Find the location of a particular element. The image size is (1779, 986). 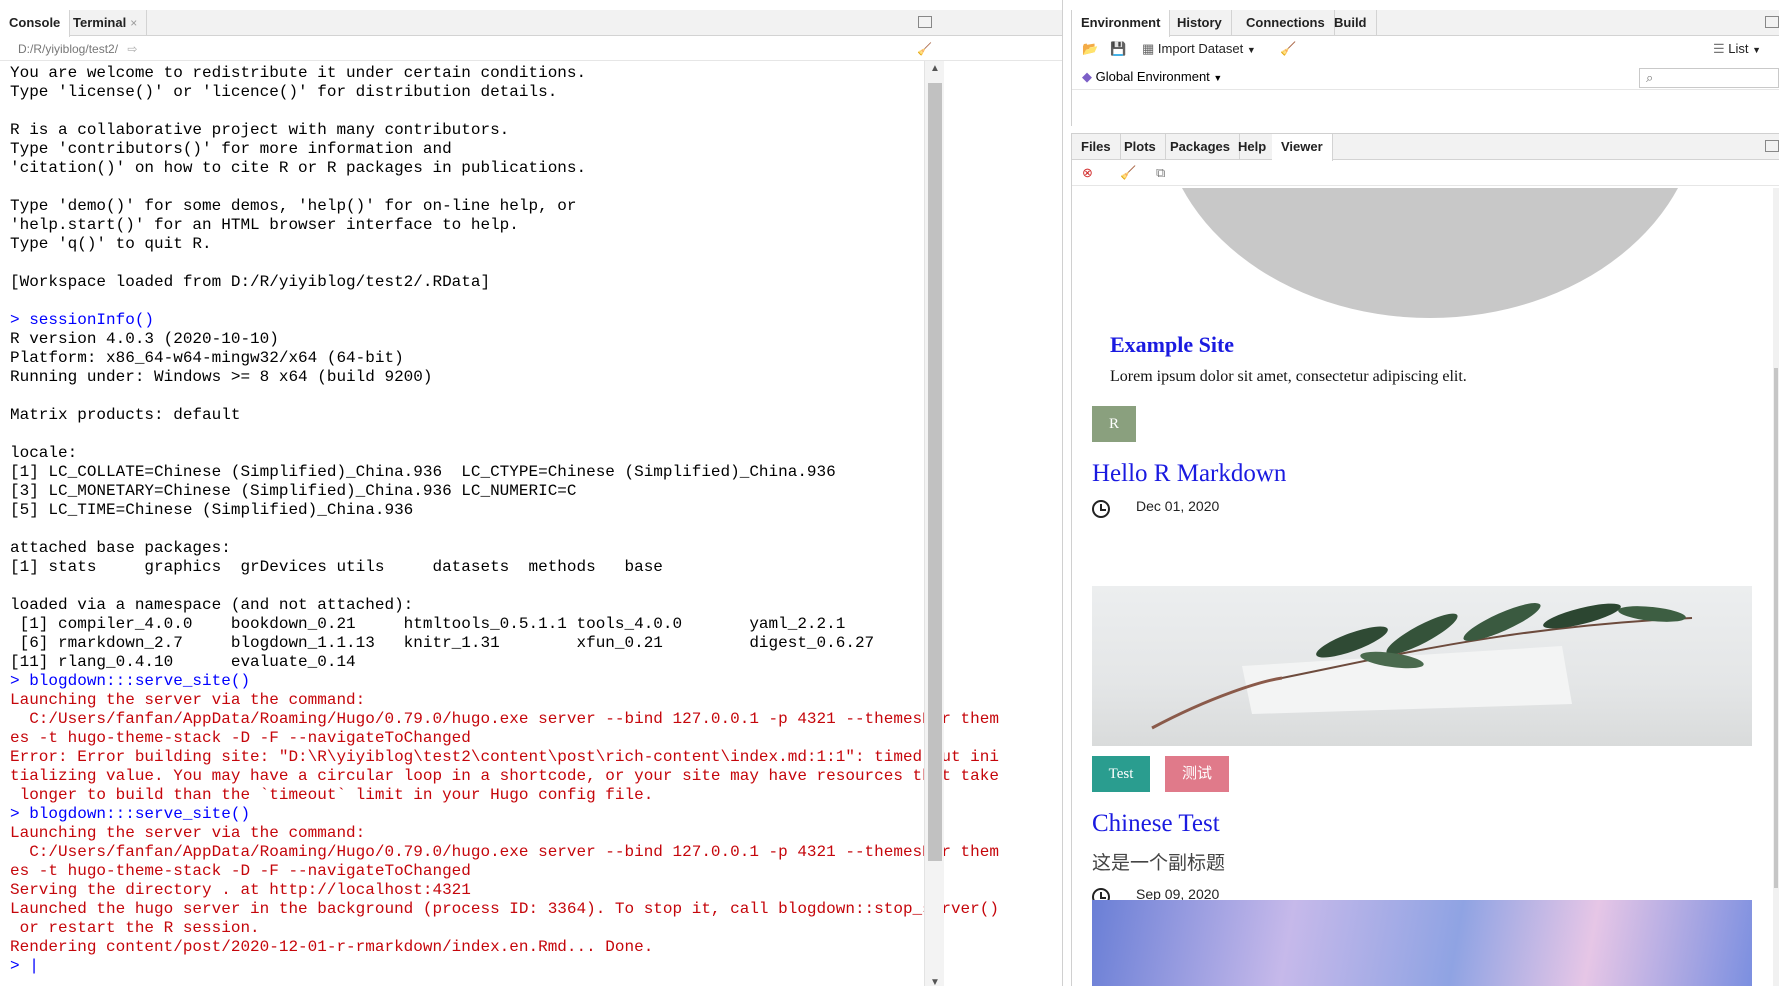

r-cube-icon: ◆ is located at coordinates (1087, 76).